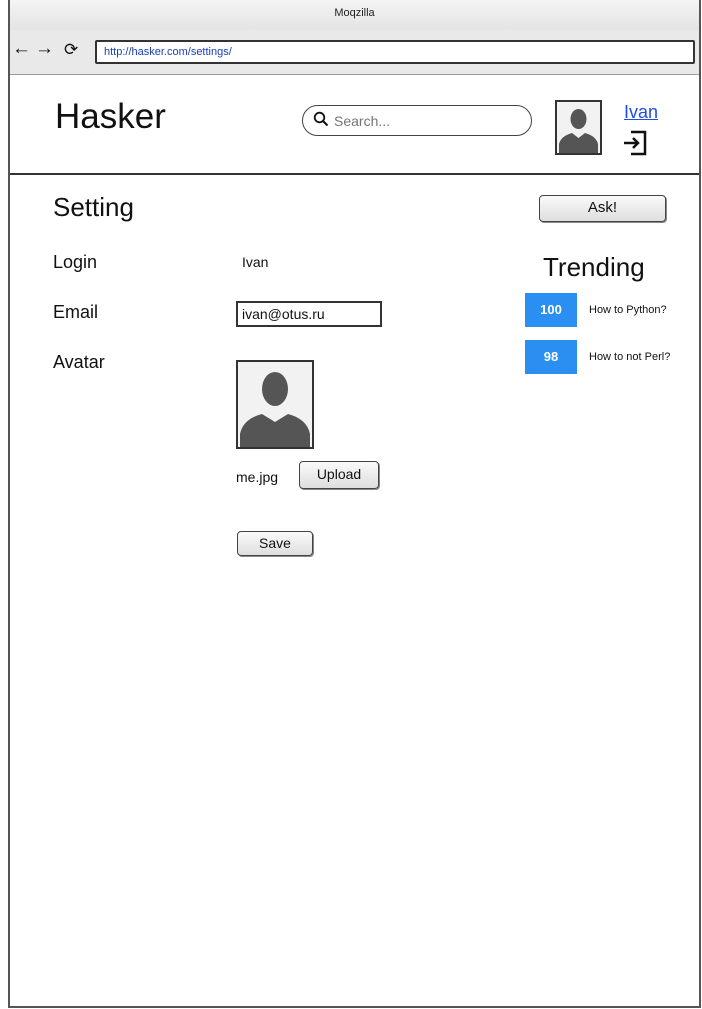 Image resolution: width=702 pixels, height=1009 pixels. I want to click on login-label: Login, so click(75, 262).